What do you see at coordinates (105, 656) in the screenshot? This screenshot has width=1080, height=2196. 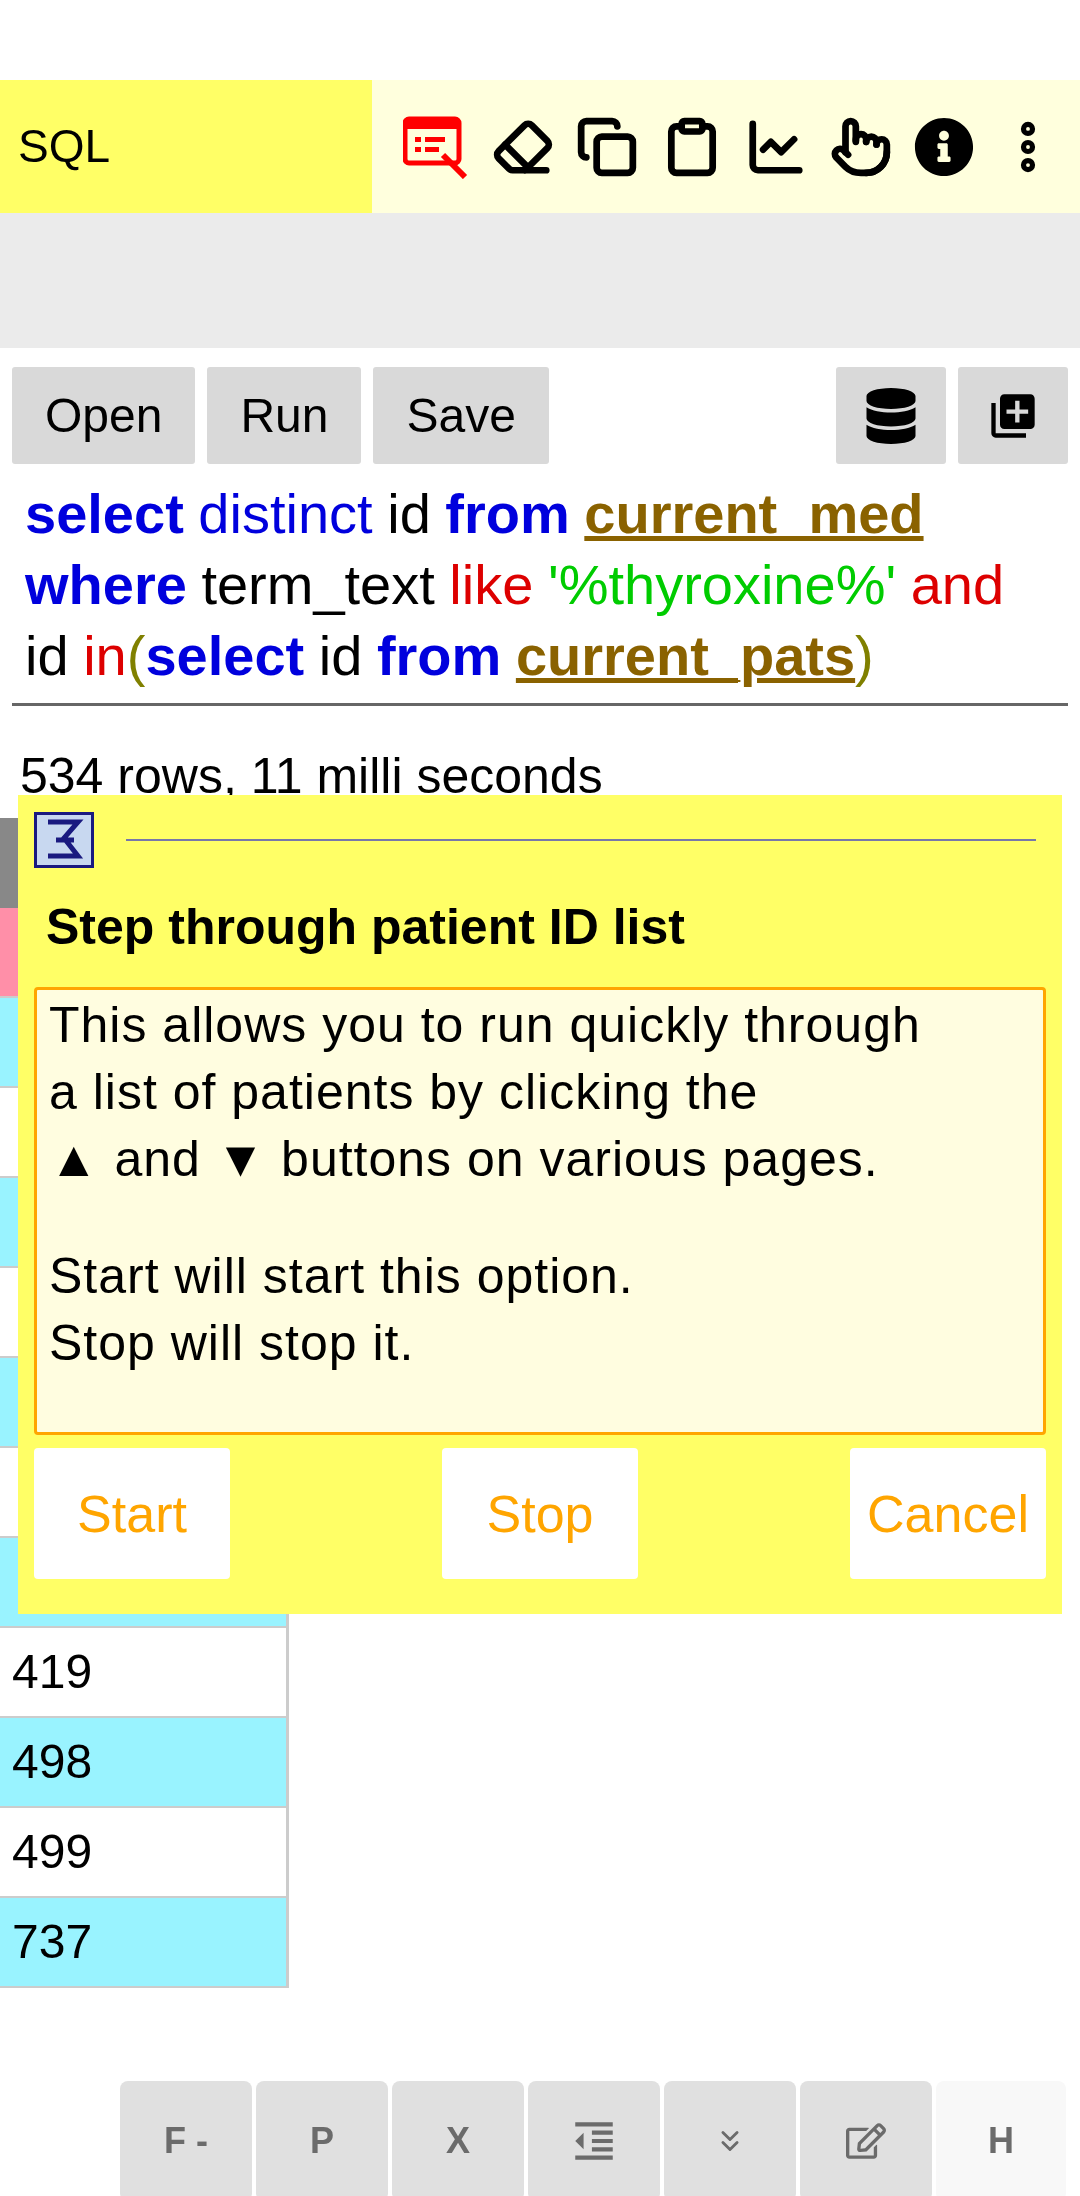 I see `sql-token: in` at bounding box center [105, 656].